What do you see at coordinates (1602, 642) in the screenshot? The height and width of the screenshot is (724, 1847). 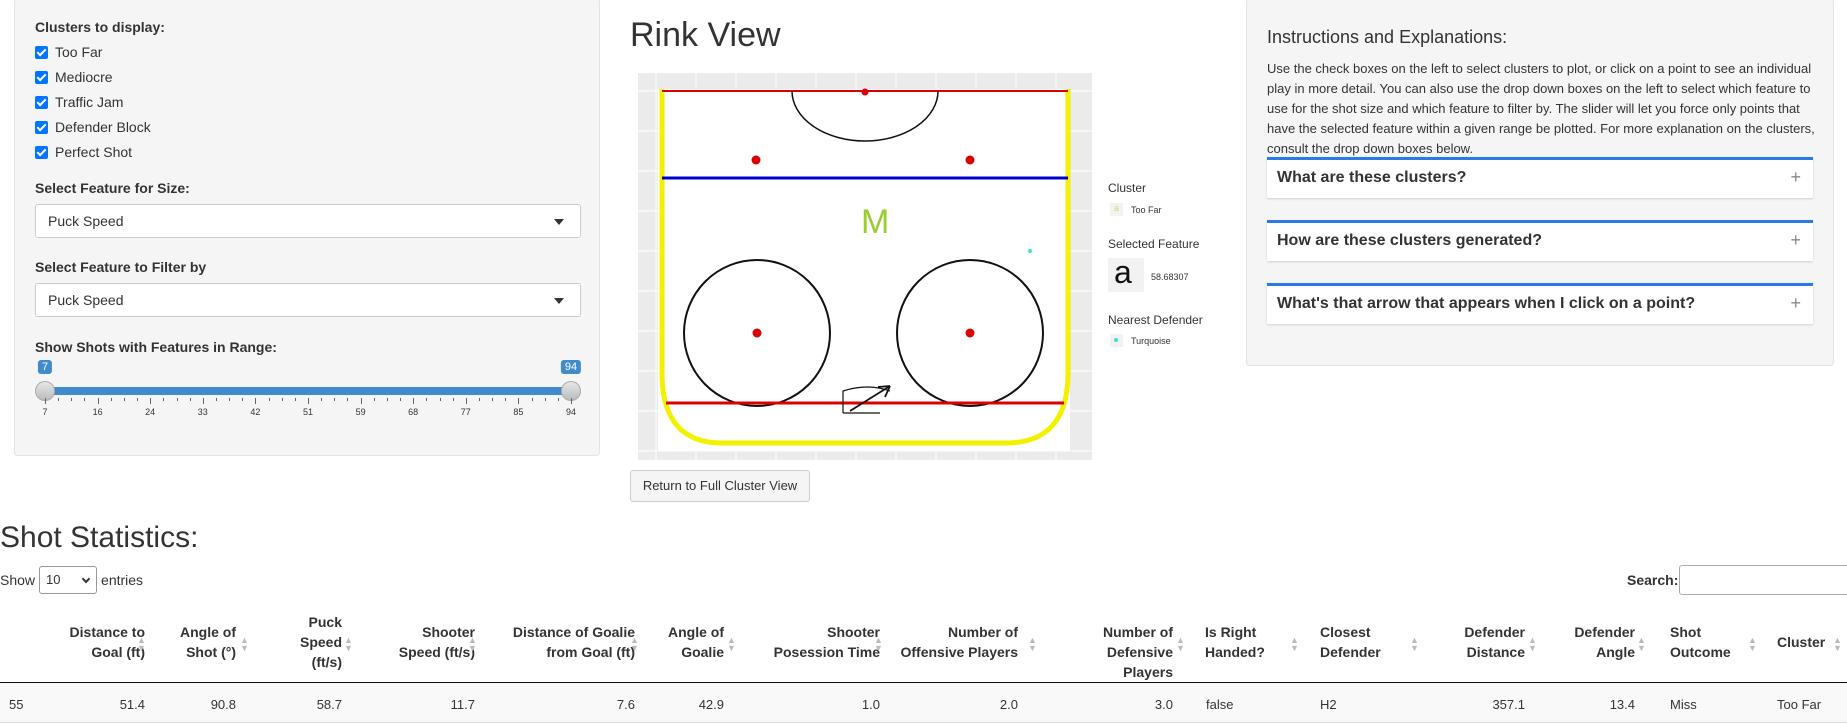 I see `col-header-defender-angle: Defender Angle` at bounding box center [1602, 642].